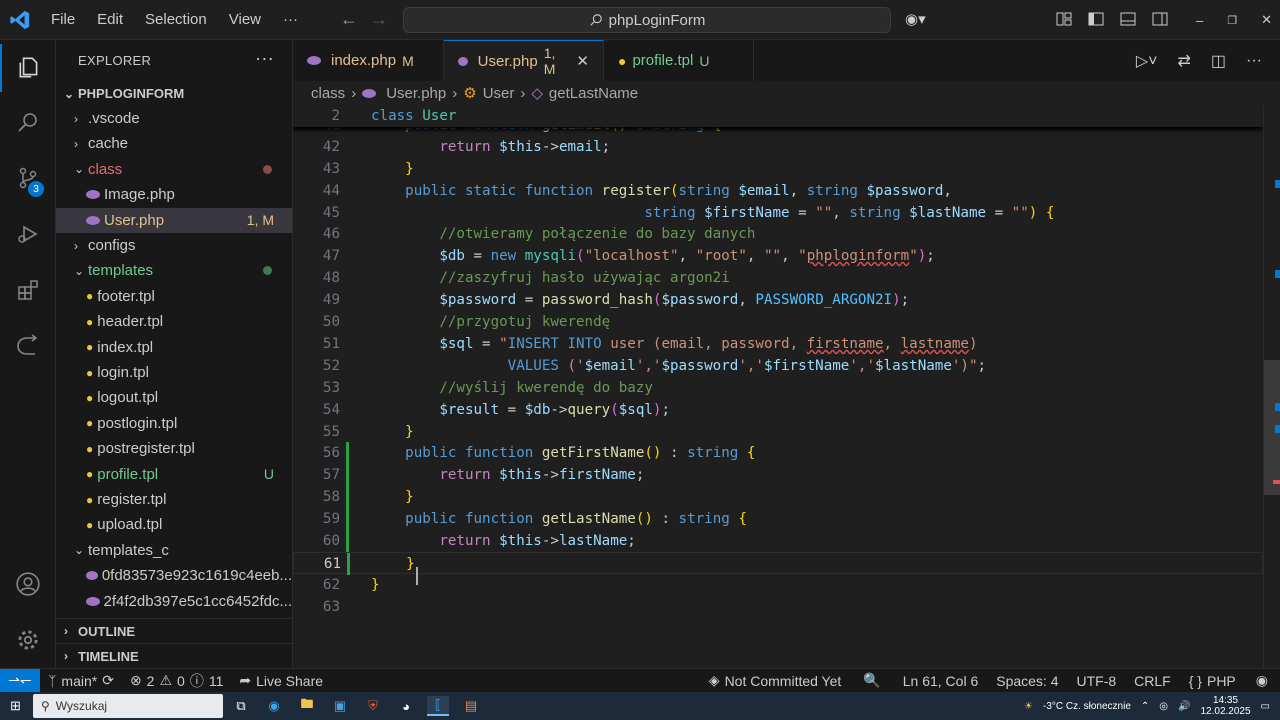 The width and height of the screenshot is (1280, 720). Describe the element at coordinates (174, 347) in the screenshot. I see `file-item: ● index.tpl` at that location.